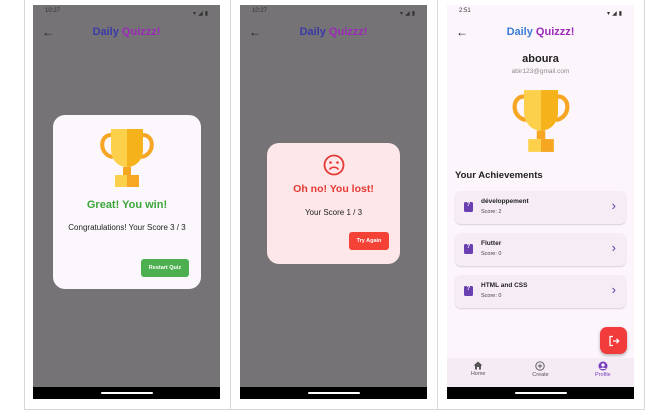 Image resolution: width=666 pixels, height=418 pixels. Describe the element at coordinates (540, 291) in the screenshot. I see `achievement-card: HTML and CSS Score: 0 ›` at that location.